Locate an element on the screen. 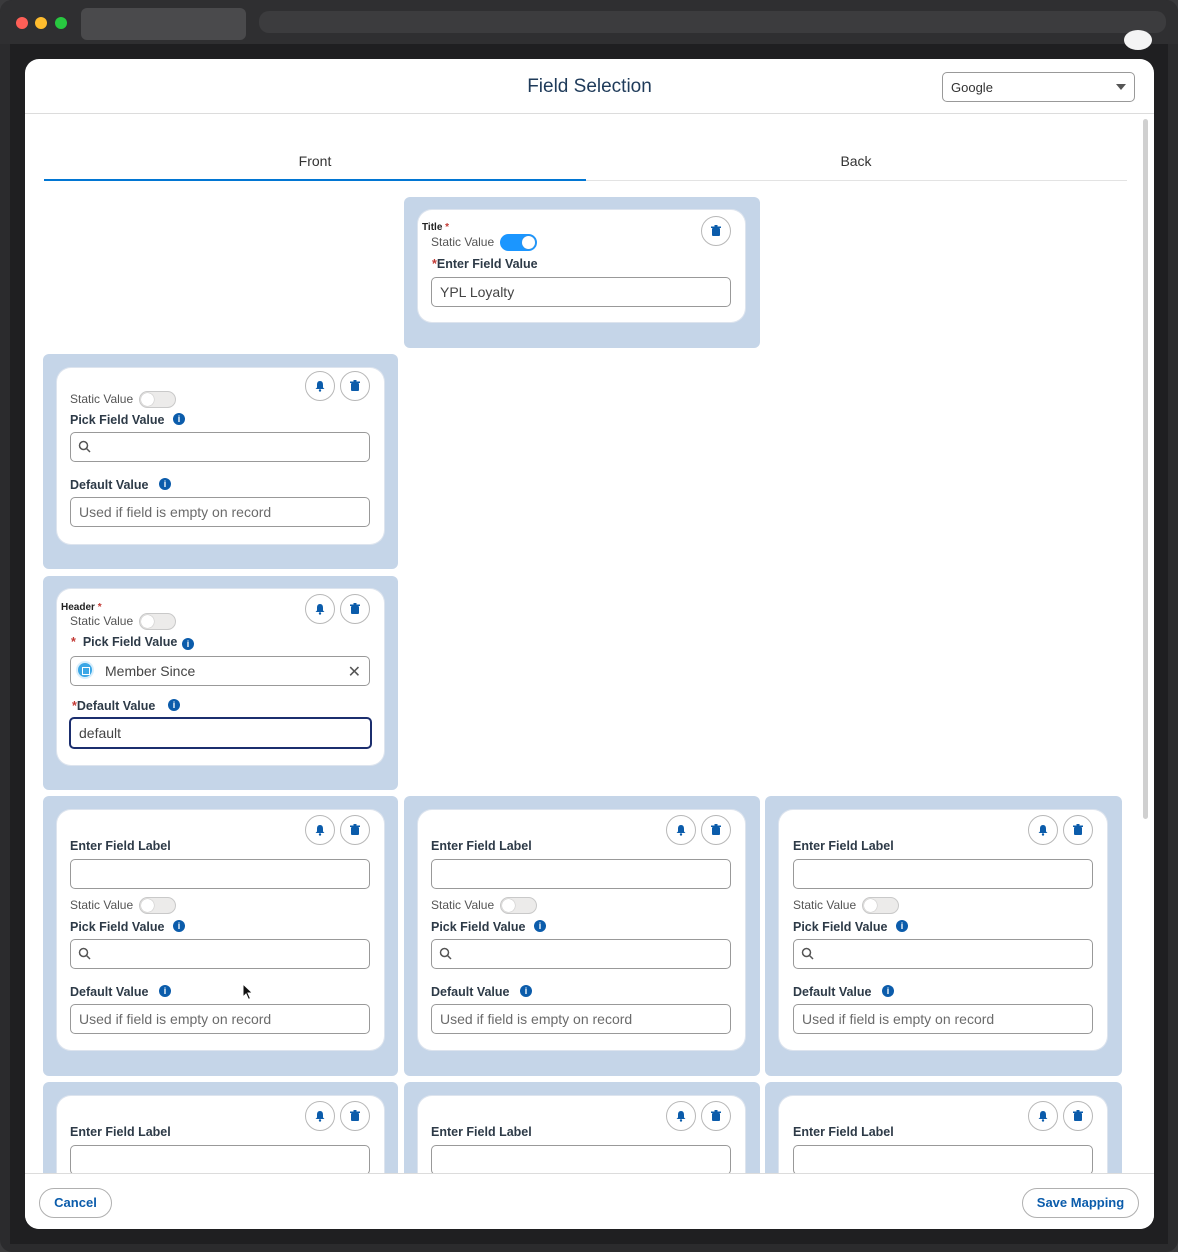 The image size is (1178, 1252). caret-down-icon is located at coordinates (1121, 87).